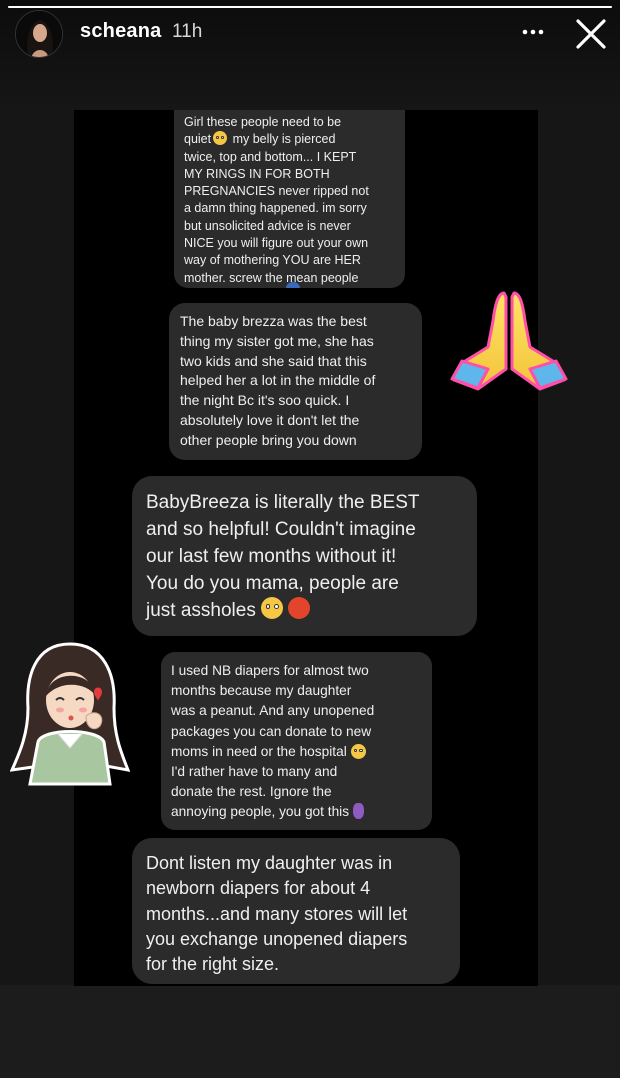 The height and width of the screenshot is (1078, 620). What do you see at coordinates (270, 419) in the screenshot?
I see `message-line: absolutely love it don't let the` at bounding box center [270, 419].